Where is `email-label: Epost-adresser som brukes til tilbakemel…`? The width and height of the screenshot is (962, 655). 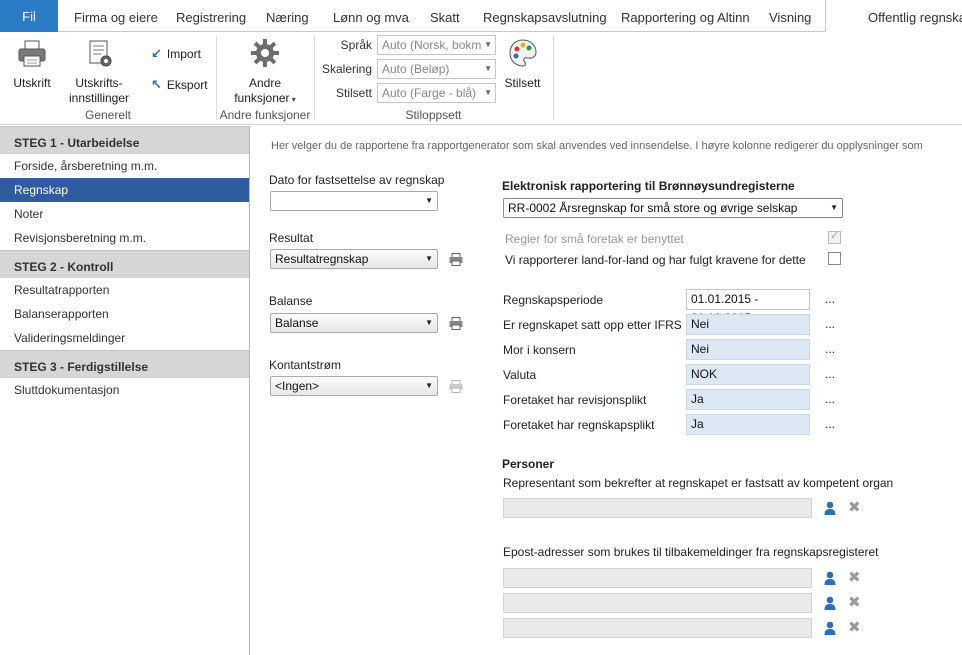
email-label: Epost-adresser som brukes til tilbakemel… is located at coordinates (691, 552).